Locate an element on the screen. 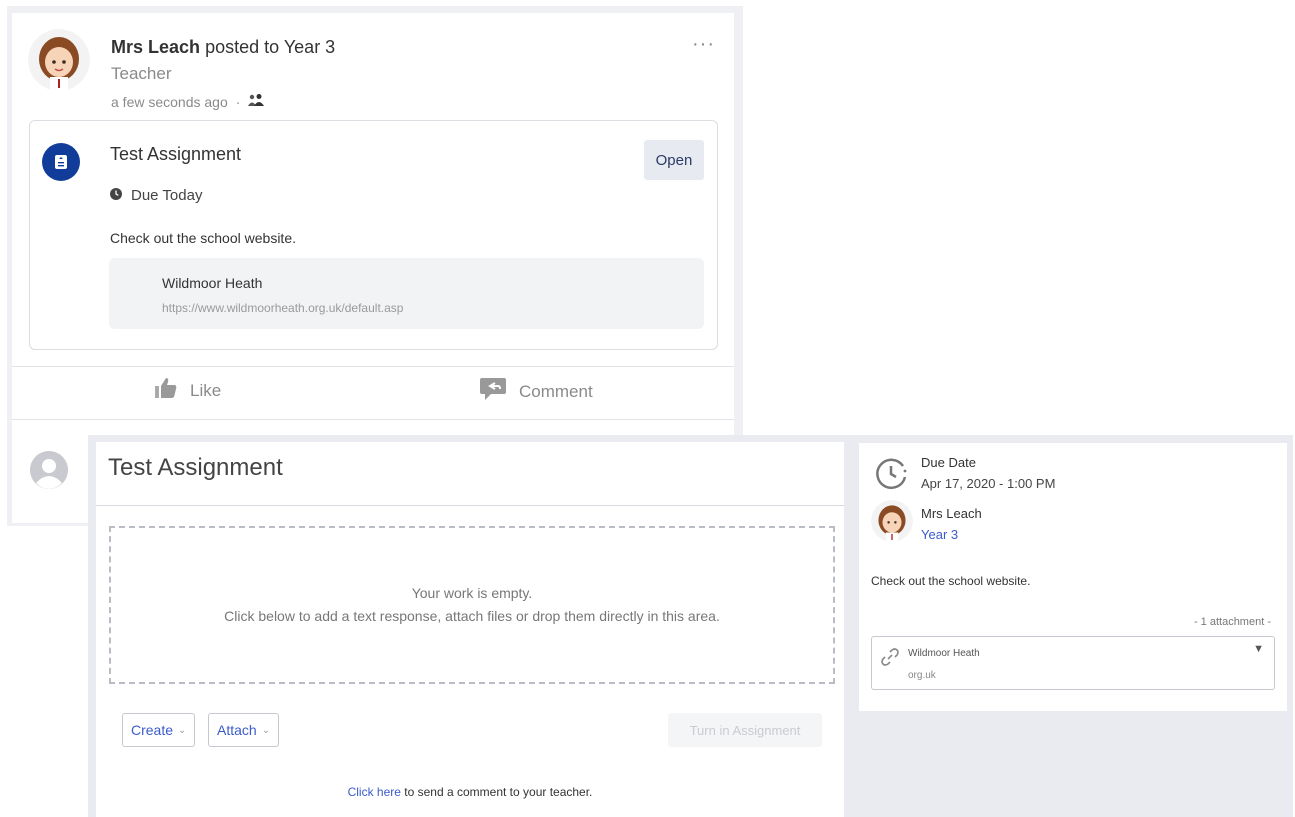  link-icon is located at coordinates (890, 659).